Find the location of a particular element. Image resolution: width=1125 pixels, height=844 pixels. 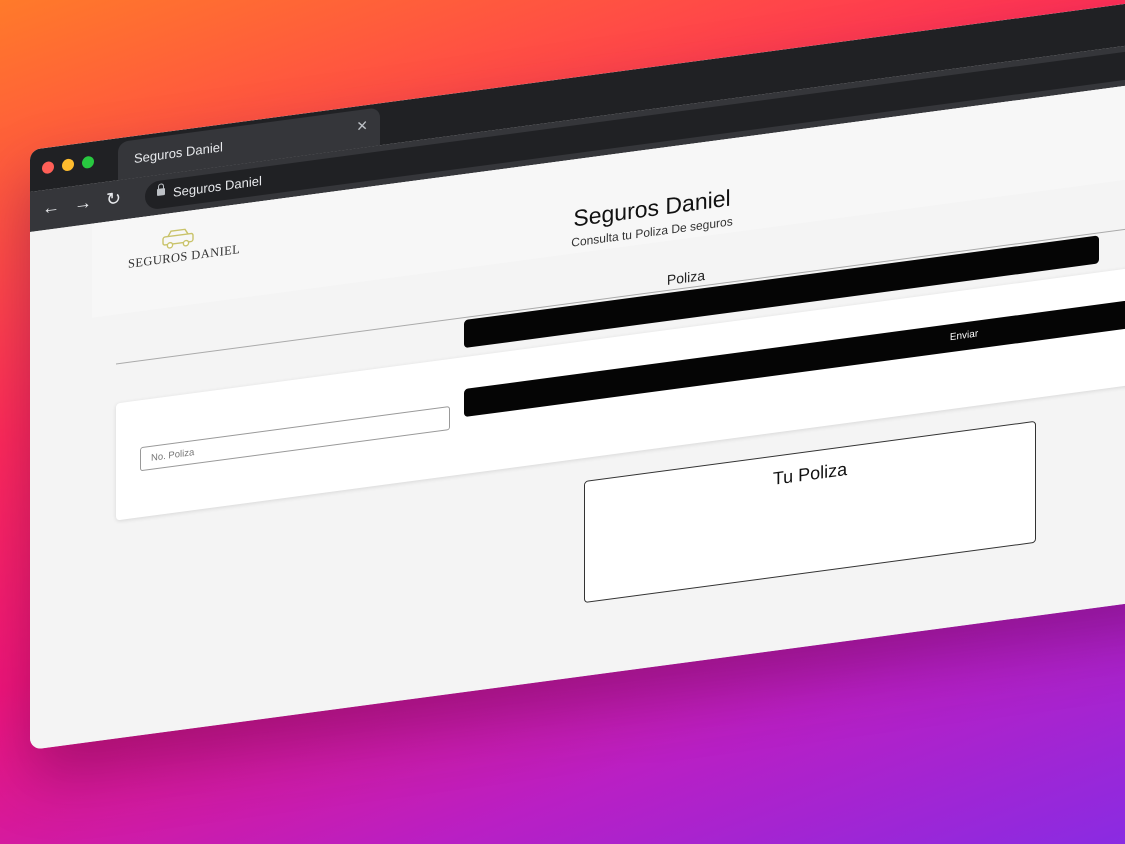

close-tab-icon: ✕ is located at coordinates (362, 126).